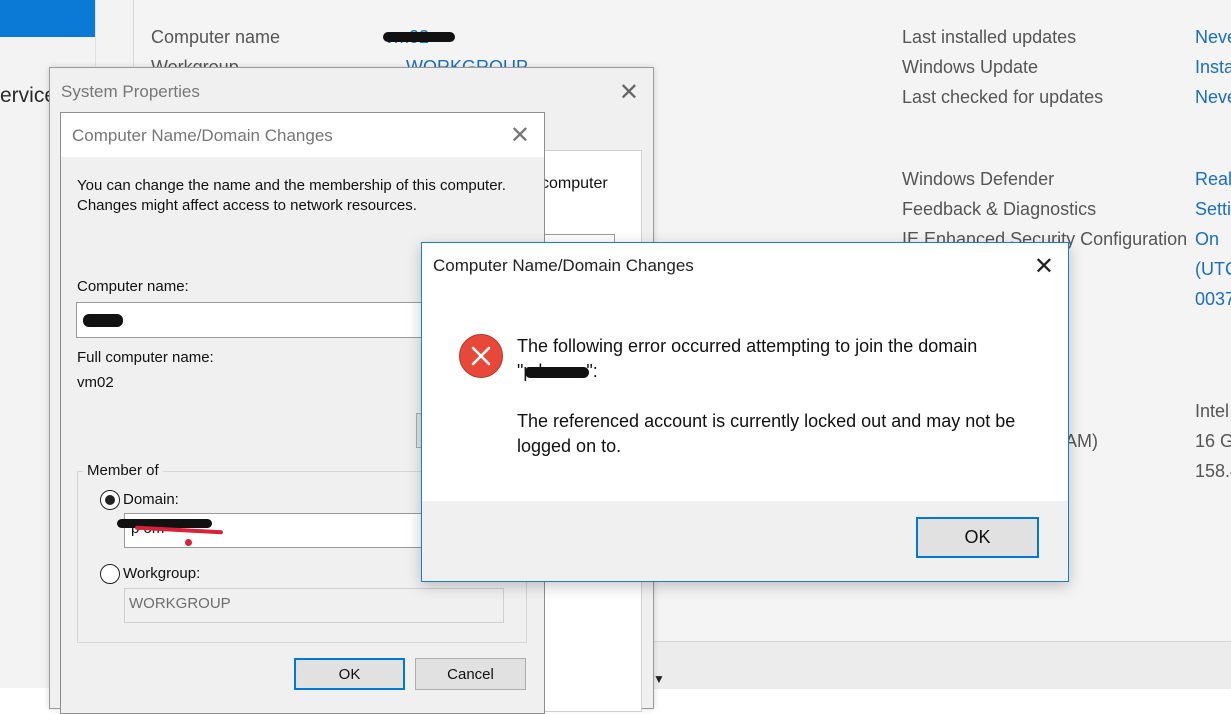 Image resolution: width=1231 pixels, height=714 pixels. I want to click on prop-label-last-installed: Last installed updates, so click(989, 37).